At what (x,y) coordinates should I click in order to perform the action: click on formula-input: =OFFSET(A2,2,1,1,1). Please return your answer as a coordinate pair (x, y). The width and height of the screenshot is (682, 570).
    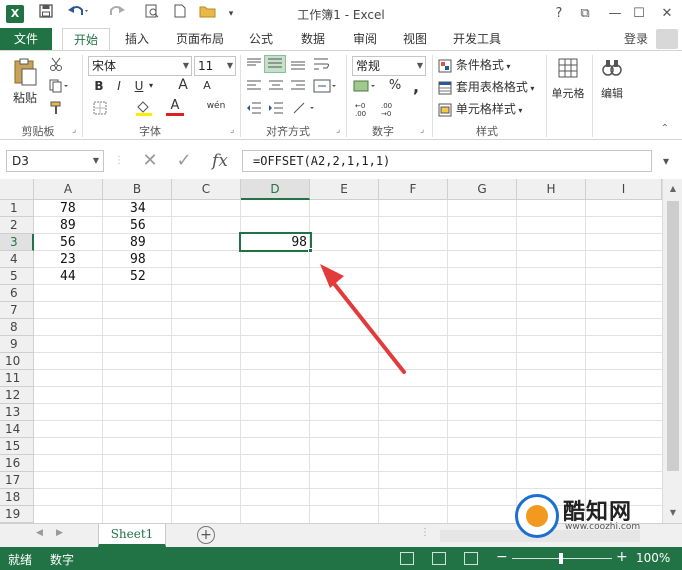
    Looking at the image, I should click on (447, 161).